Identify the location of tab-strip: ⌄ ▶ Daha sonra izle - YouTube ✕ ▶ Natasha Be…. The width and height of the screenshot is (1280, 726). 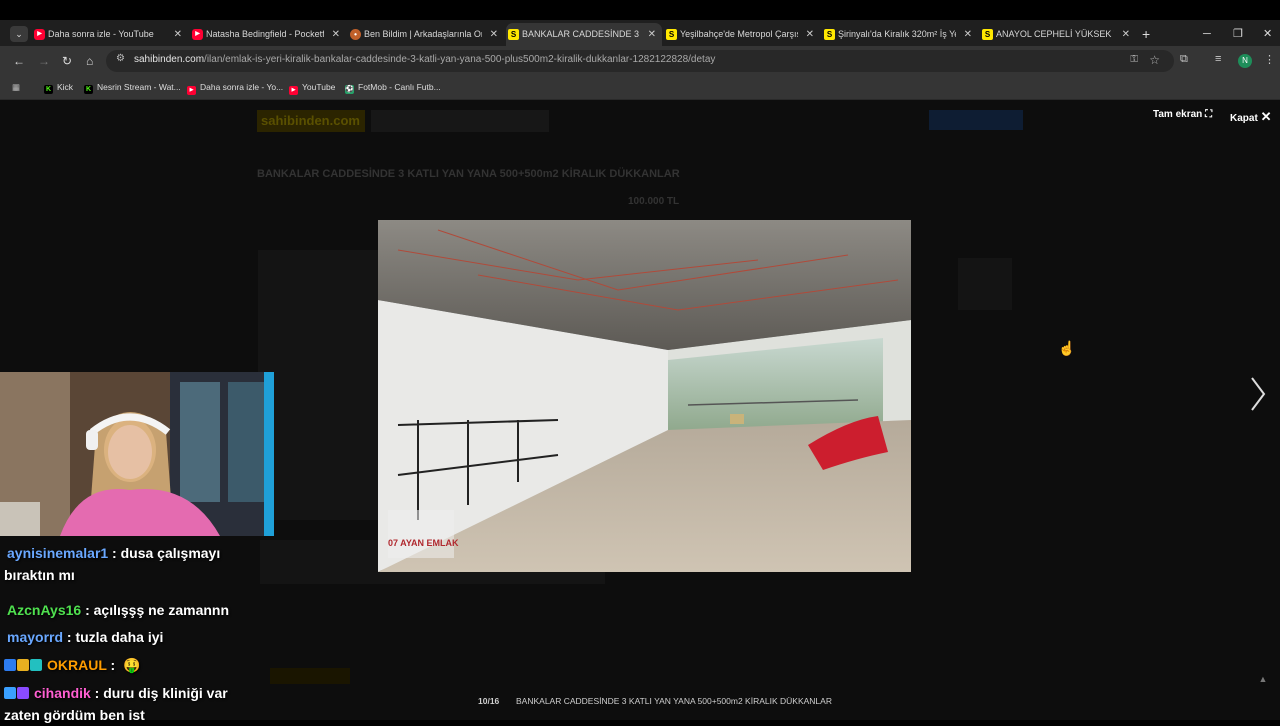
(640, 23).